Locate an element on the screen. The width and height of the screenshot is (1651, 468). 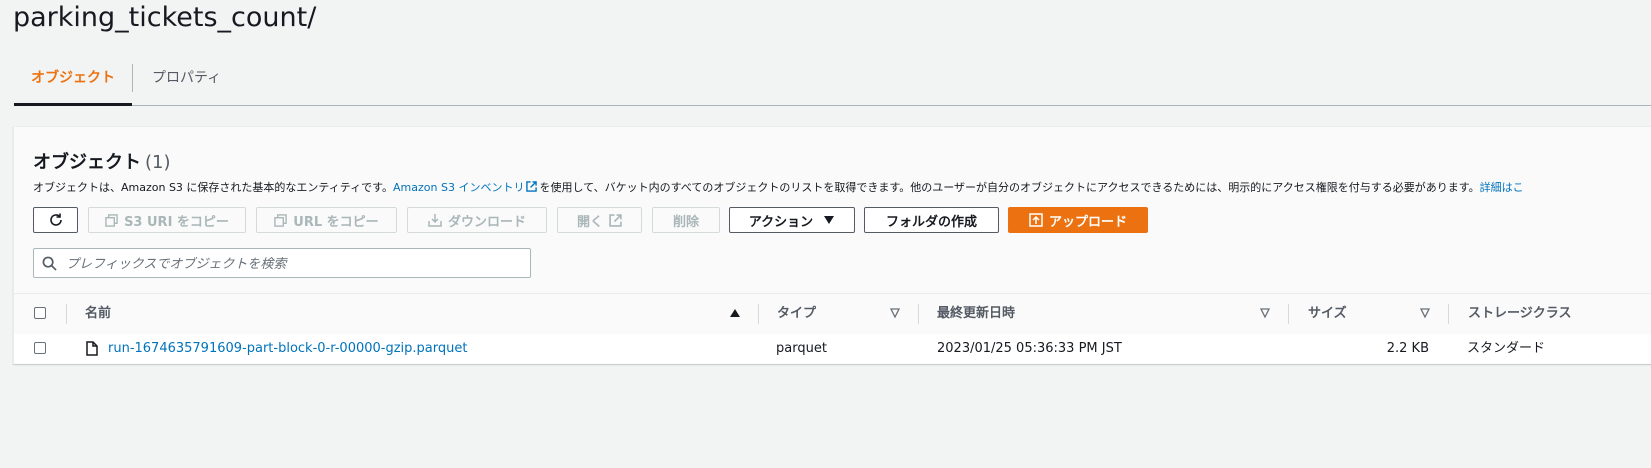
object-last-modified-cell: 2023/01/25 05:36:33 PM JST is located at coordinates (1029, 348).